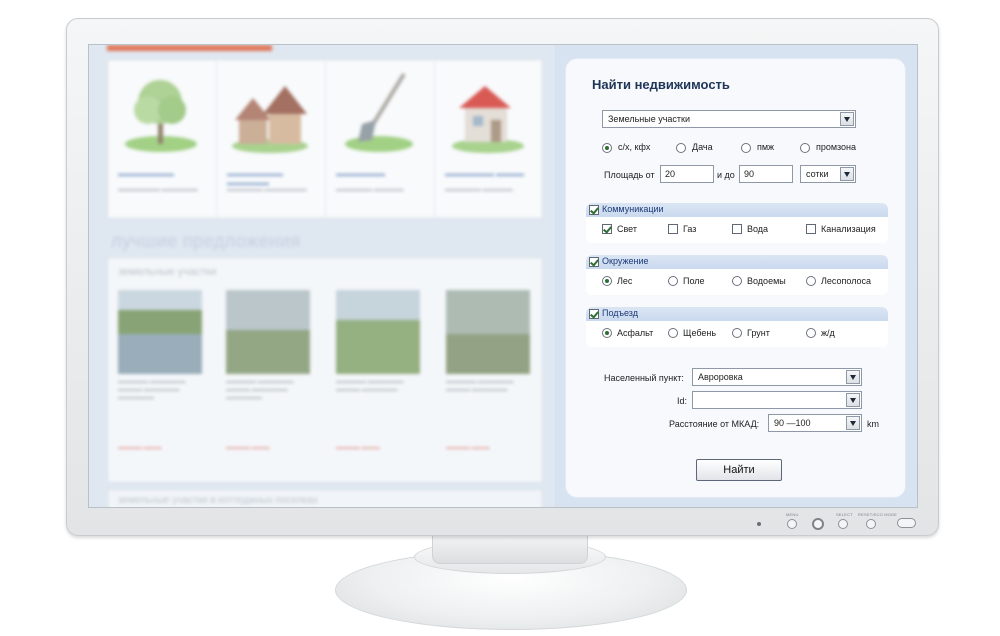  I want to click on radio-forest, so click(607, 281).